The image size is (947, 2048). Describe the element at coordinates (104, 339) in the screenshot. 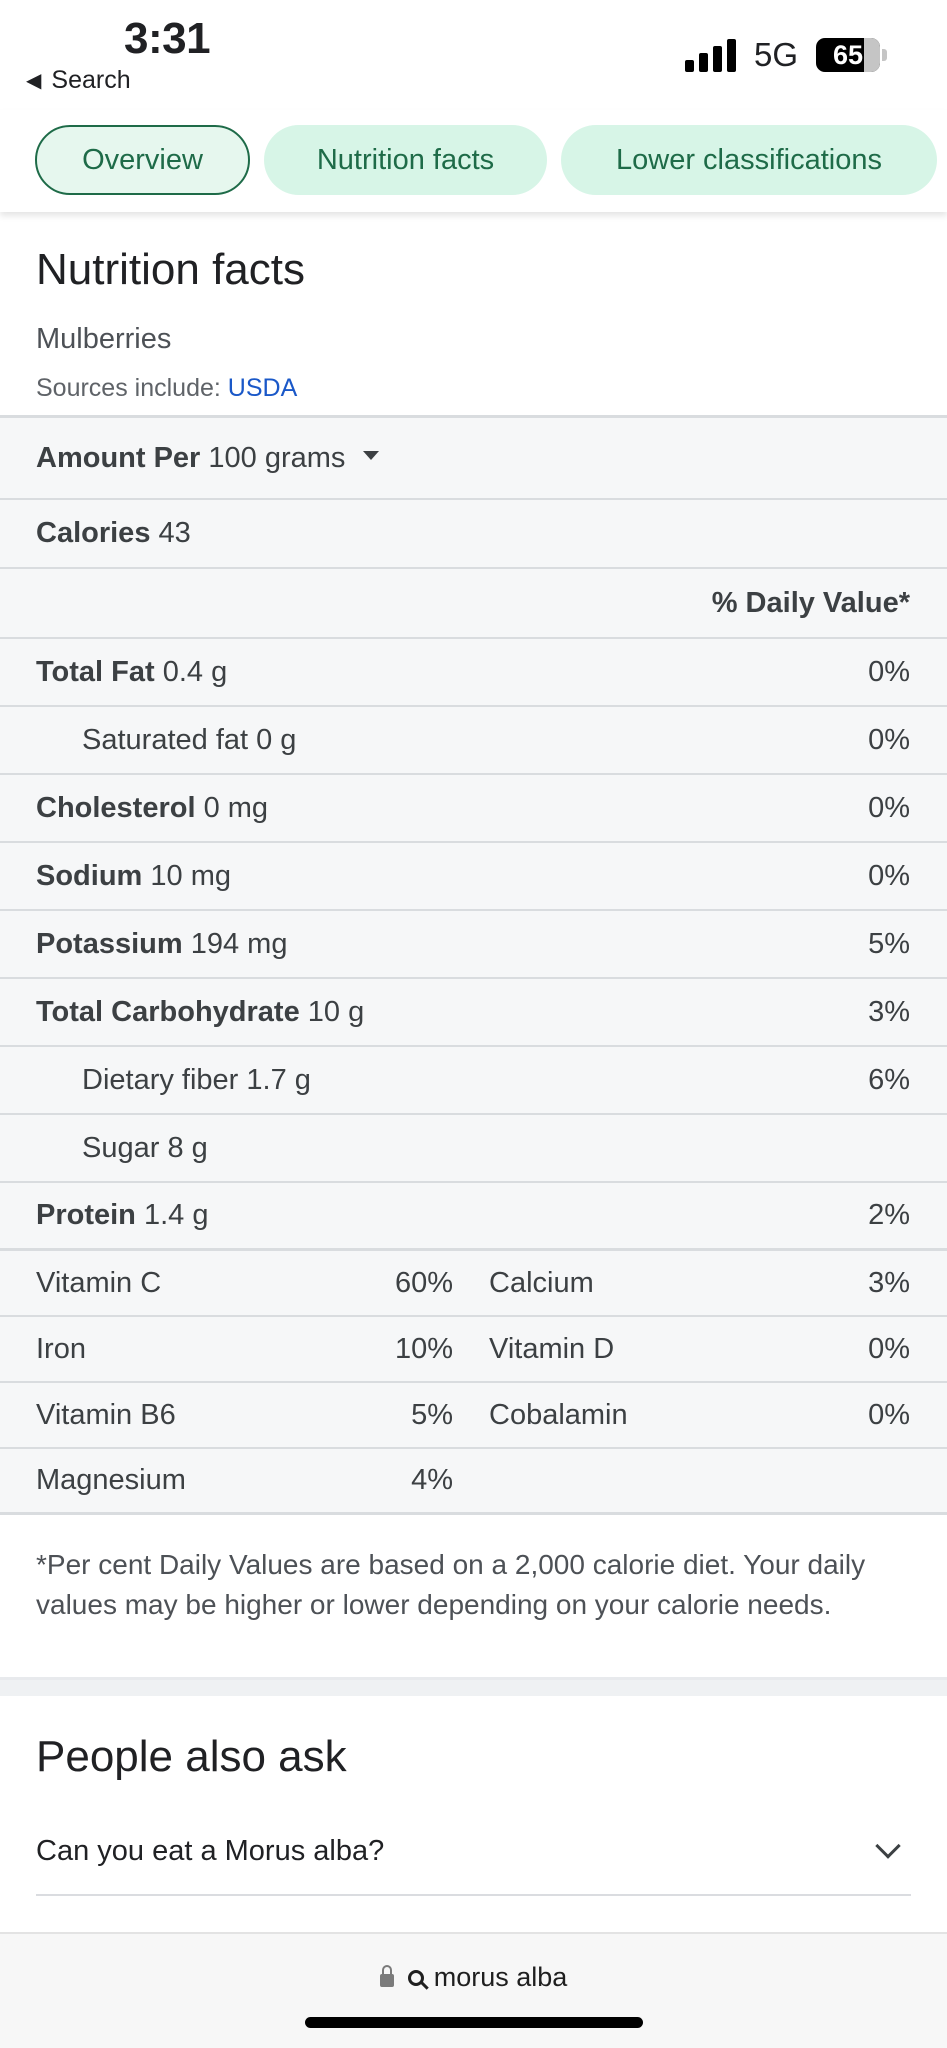

I see `food-name: Mulberries` at that location.